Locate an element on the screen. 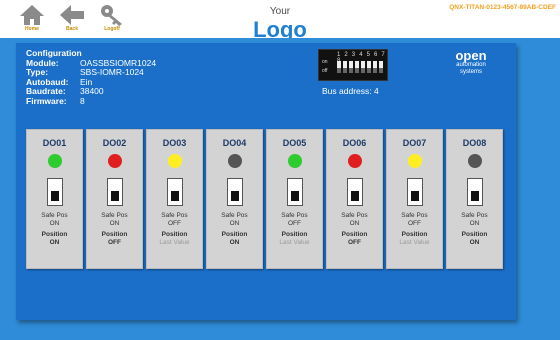 Image resolution: width=560 pixels, height=340 pixels. output-name: DO05 is located at coordinates (294, 143).